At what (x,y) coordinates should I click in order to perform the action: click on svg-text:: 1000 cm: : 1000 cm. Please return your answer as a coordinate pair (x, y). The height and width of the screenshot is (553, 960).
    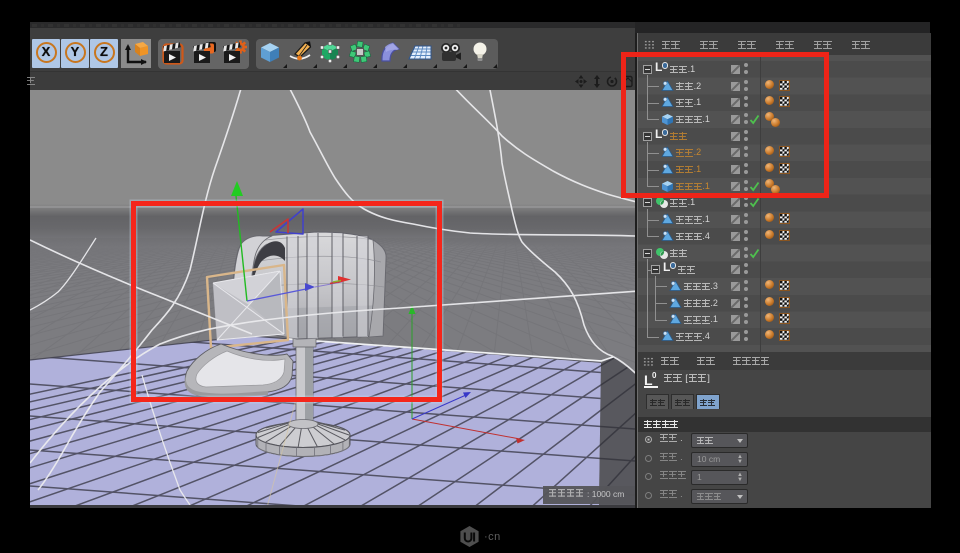
    Looking at the image, I should click on (605, 494).